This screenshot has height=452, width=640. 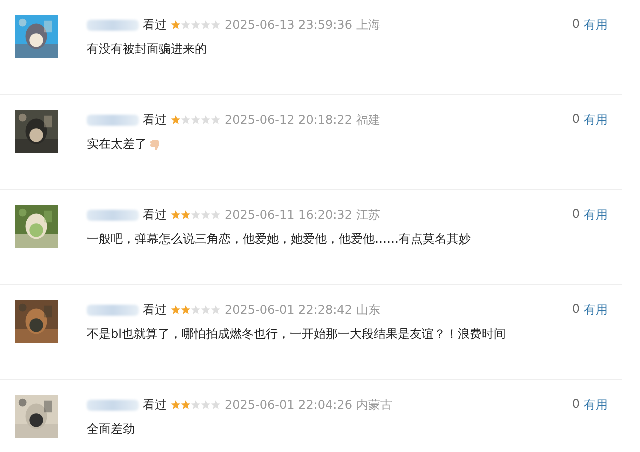 What do you see at coordinates (279, 239) in the screenshot?
I see `comment-text: 一般吧，弹幕怎么说三角恋，他爱她，她爱他，他爱他……有点莫名其妙` at bounding box center [279, 239].